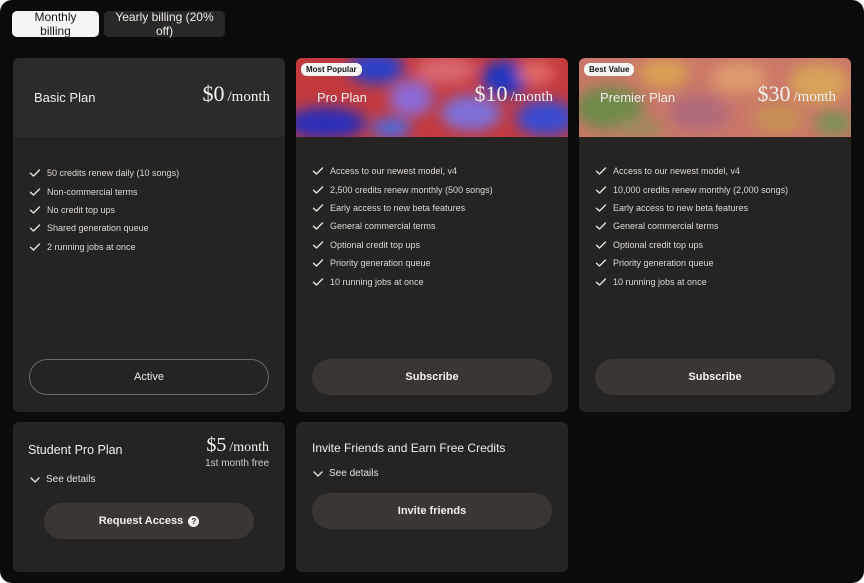 Image resolution: width=864 pixels, height=583 pixels. What do you see at coordinates (411, 189) in the screenshot?
I see `feature-label: 2,500 credits renew monthly (500 songs)` at bounding box center [411, 189].